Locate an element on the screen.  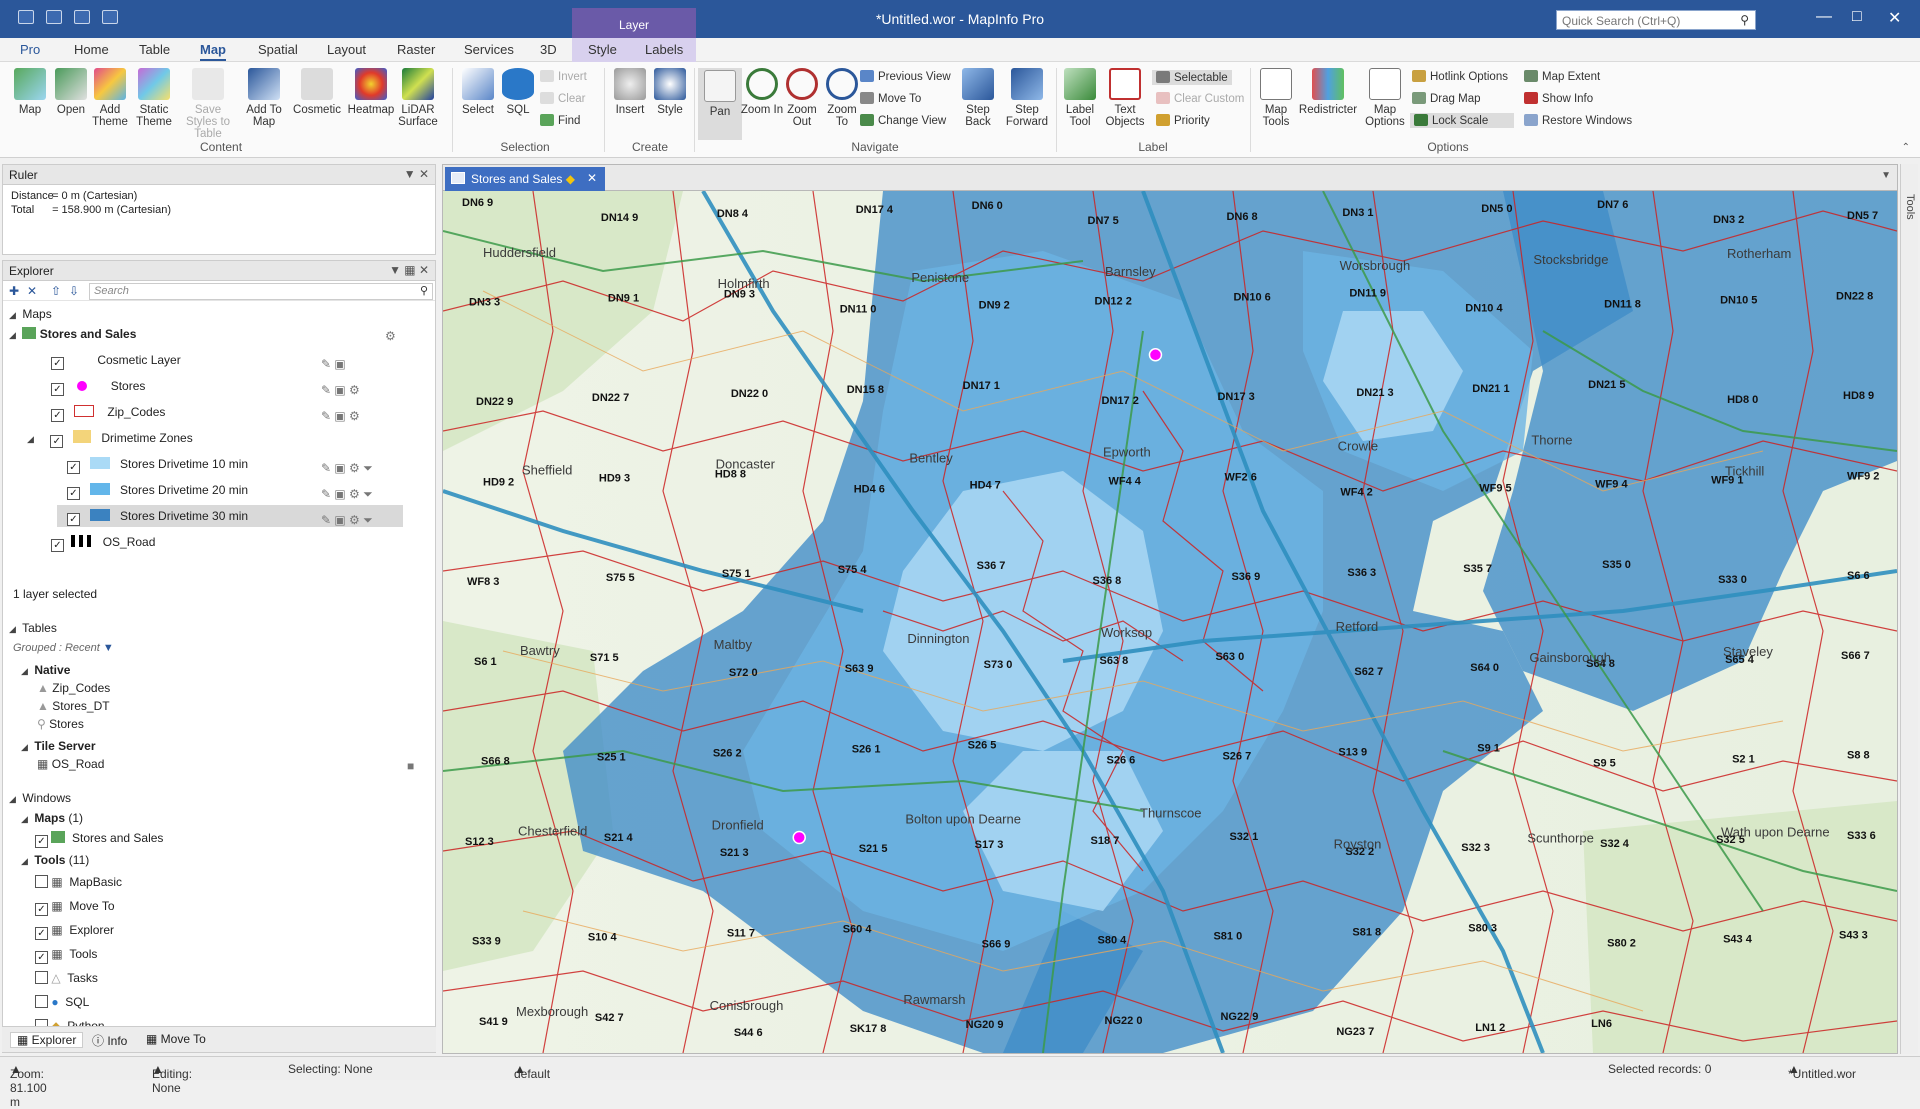
layer-os-road: ✓ OS_Road is located at coordinates (241, 542).